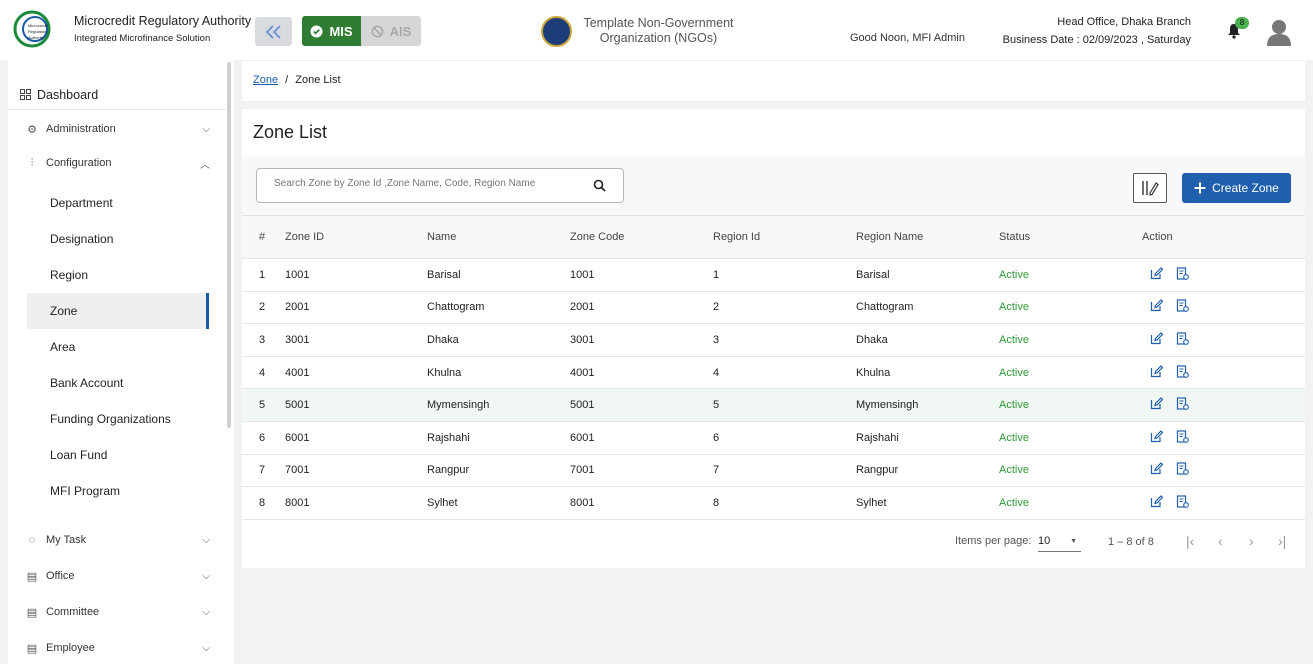 The image size is (1313, 664). What do you see at coordinates (32, 162) in the screenshot?
I see `sliders-icon: ⫶` at bounding box center [32, 162].